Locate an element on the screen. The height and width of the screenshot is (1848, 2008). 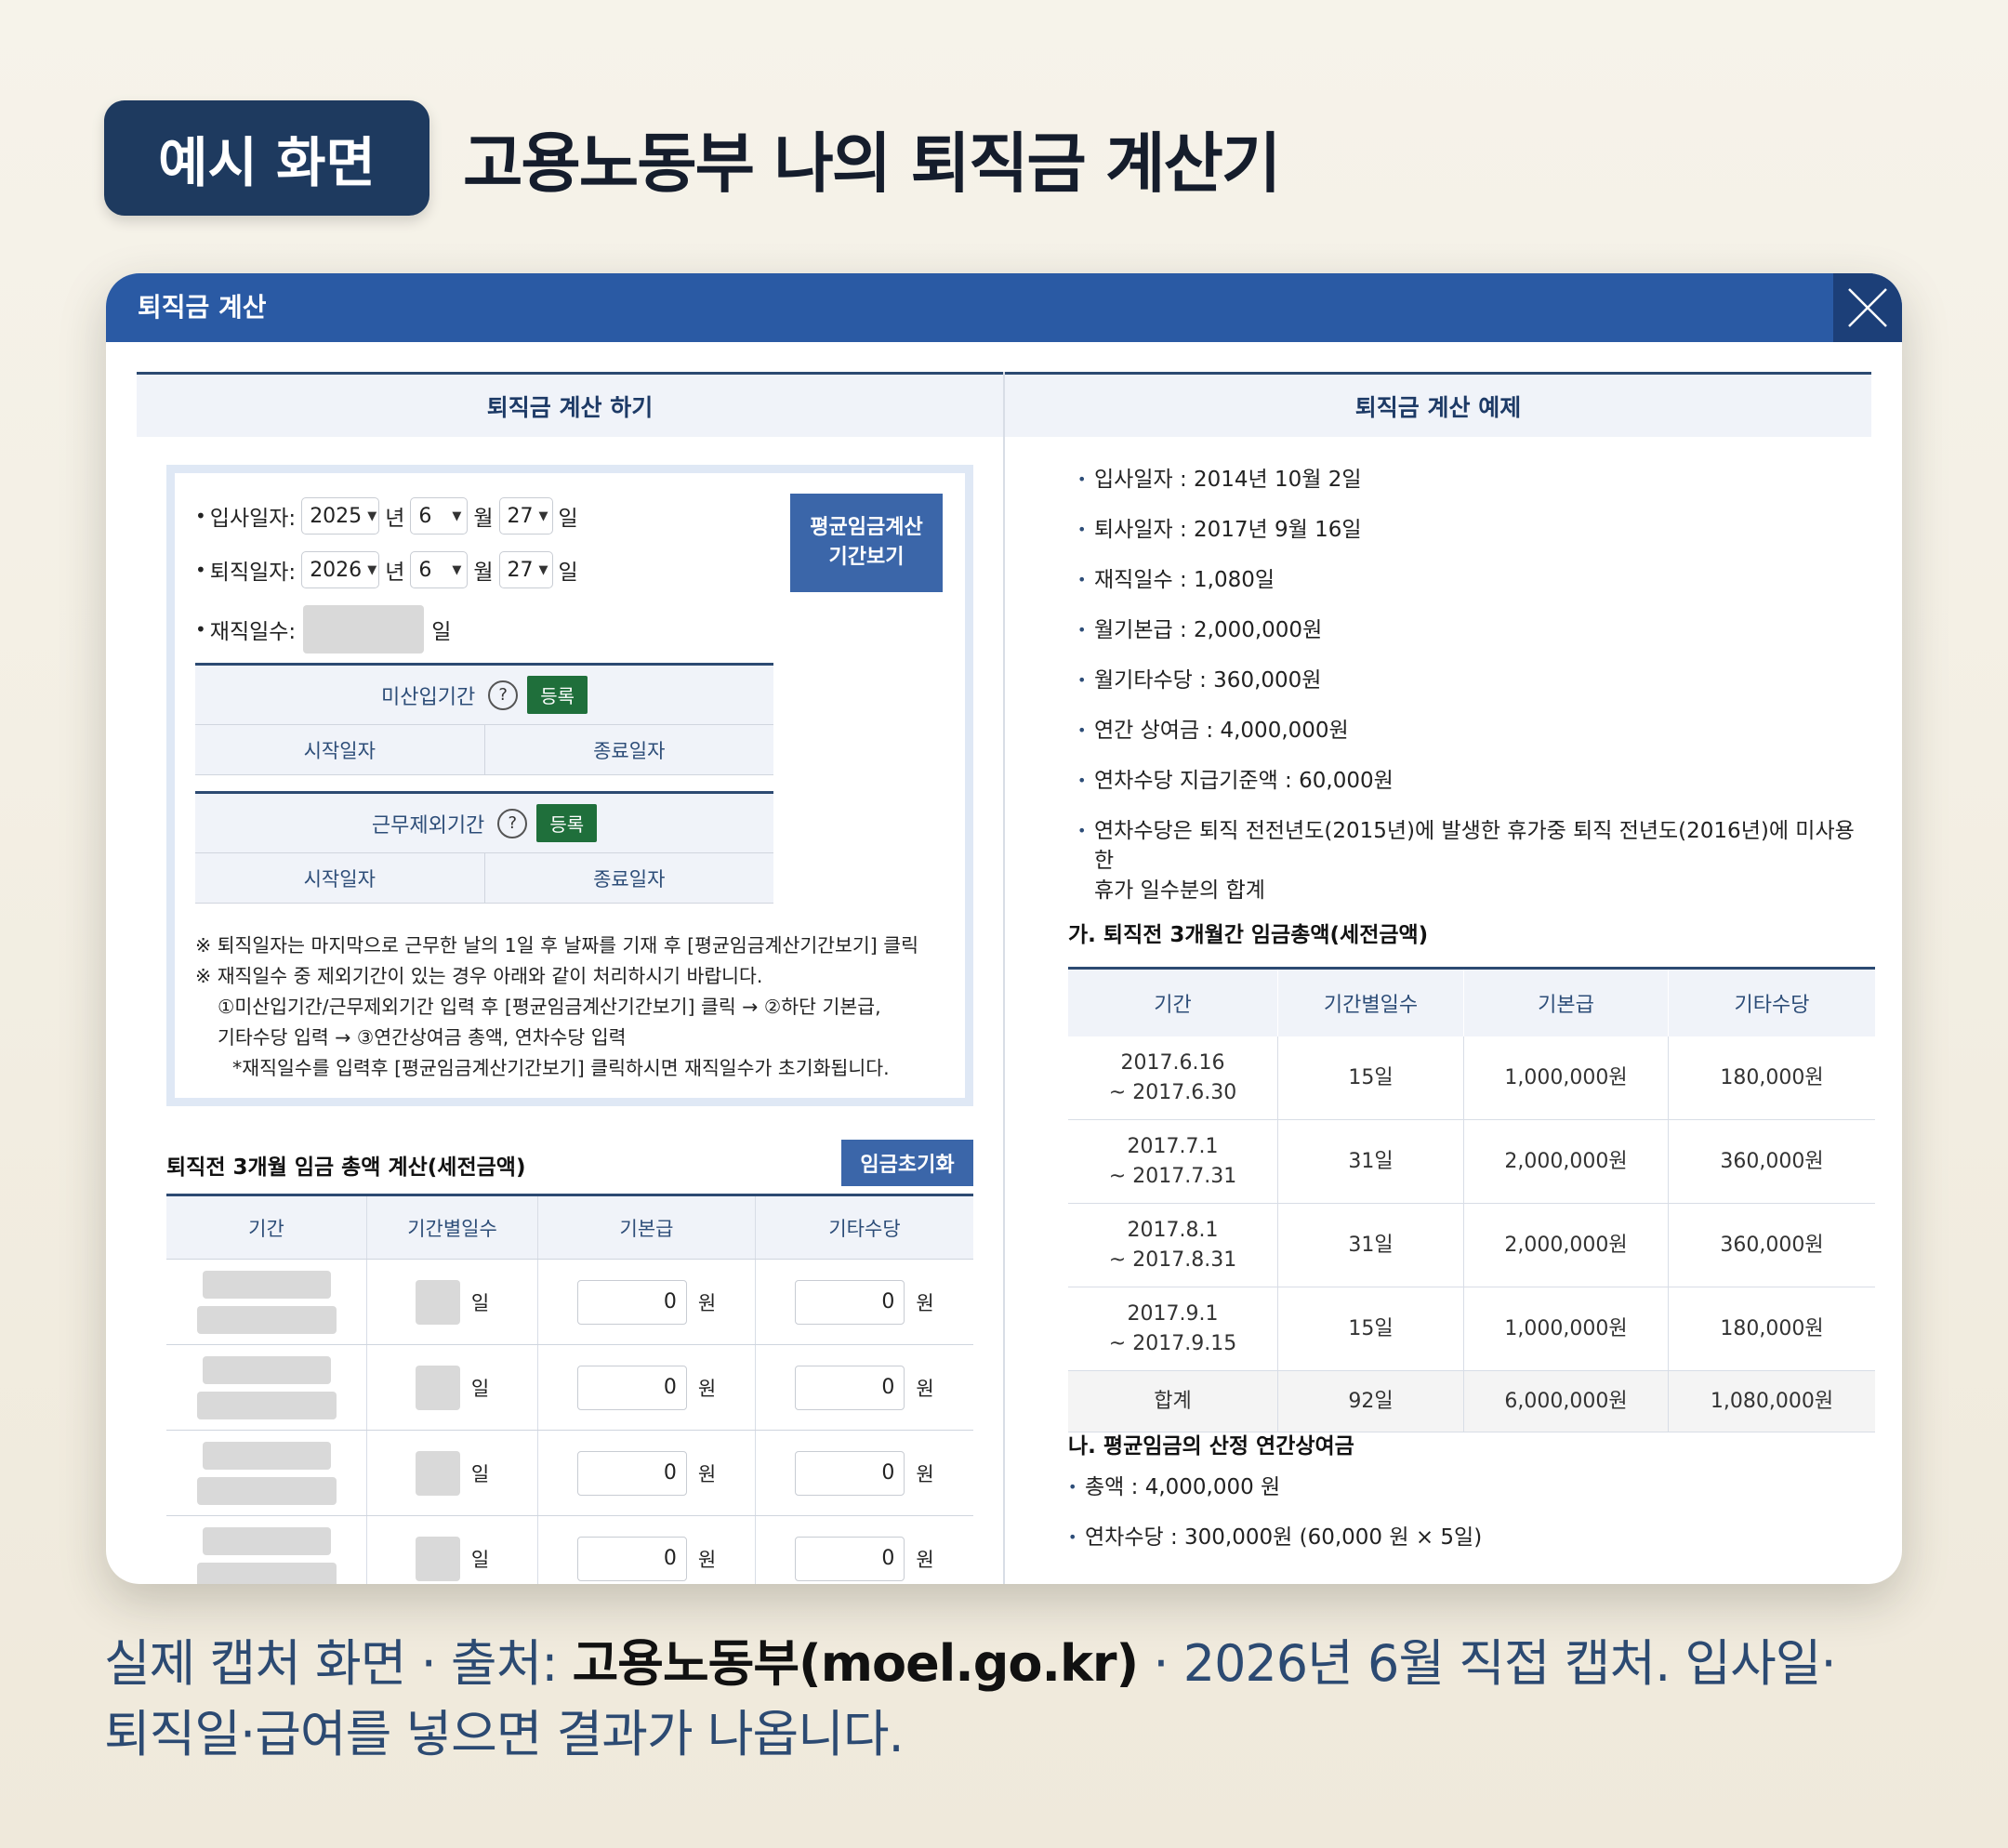
period-cell is located at coordinates (266, 1473).